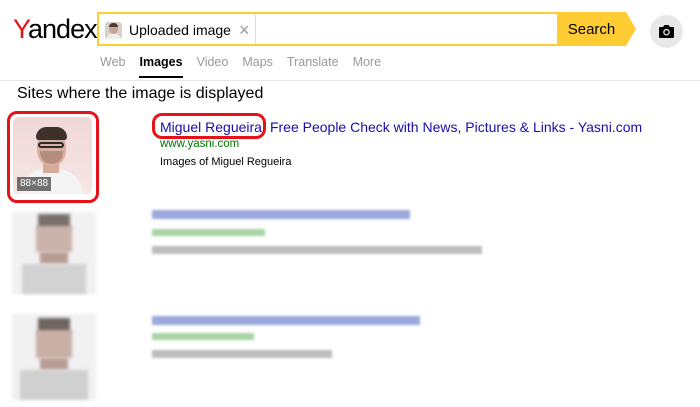 The image size is (700, 407). I want to click on result-description: Images of Miguel Regueira, so click(226, 162).